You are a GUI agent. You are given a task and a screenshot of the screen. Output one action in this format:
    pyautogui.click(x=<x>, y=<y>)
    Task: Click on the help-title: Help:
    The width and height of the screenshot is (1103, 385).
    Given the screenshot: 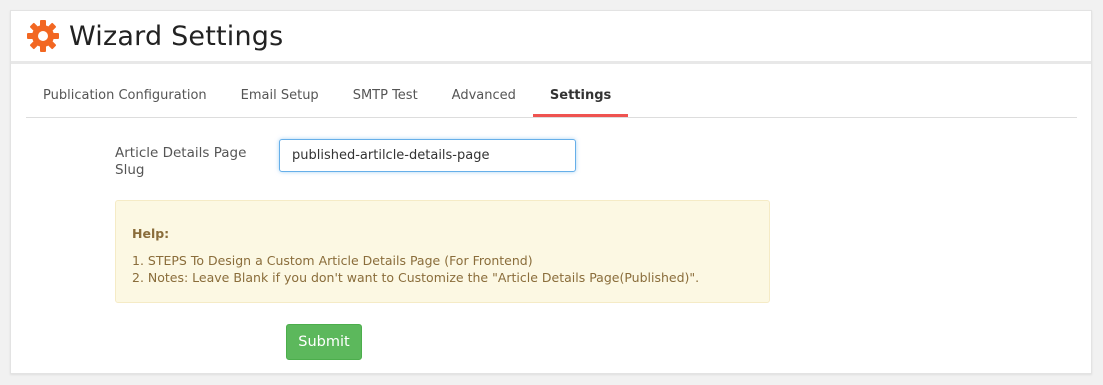 What is the action you would take?
    pyautogui.click(x=151, y=233)
    